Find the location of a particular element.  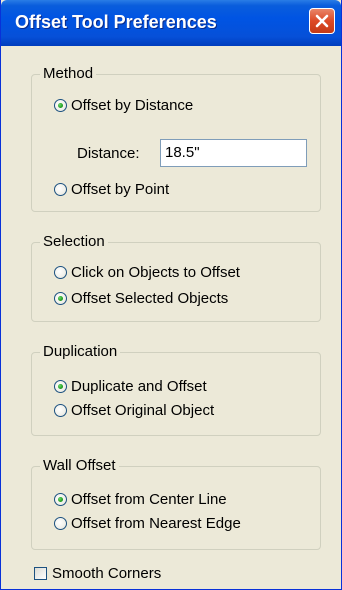

offset-from-nearest-edge-radio: Offset from Nearest Edge is located at coordinates (147, 523).